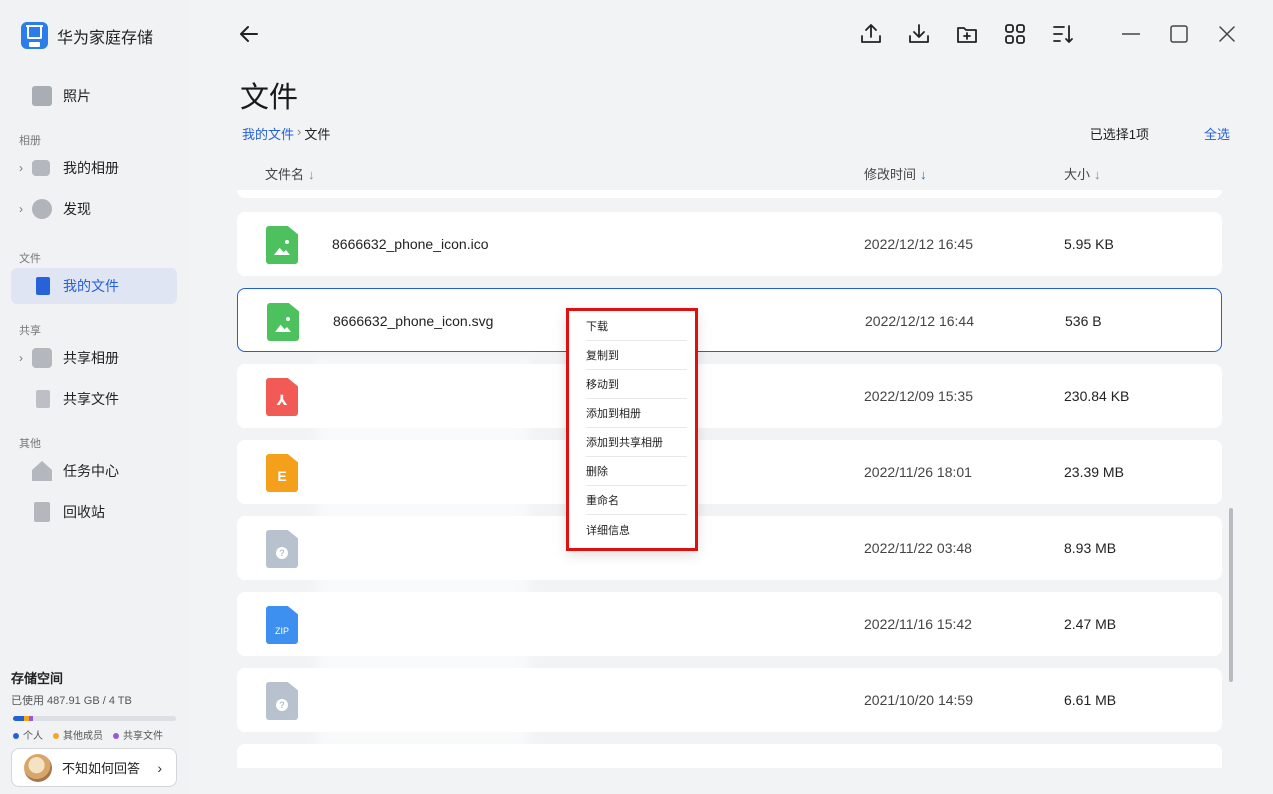 This screenshot has height=794, width=1273. Describe the element at coordinates (1090, 624) in the screenshot. I see `file-size: 2.47 MB` at that location.